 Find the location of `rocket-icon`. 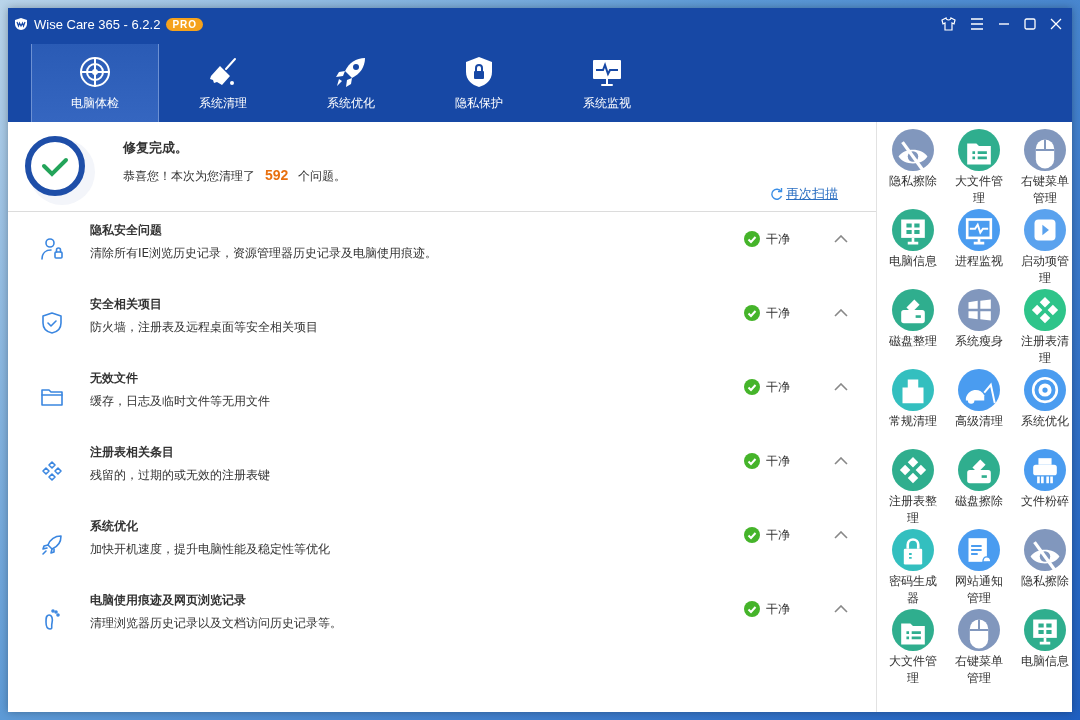

rocket-icon is located at coordinates (52, 545).